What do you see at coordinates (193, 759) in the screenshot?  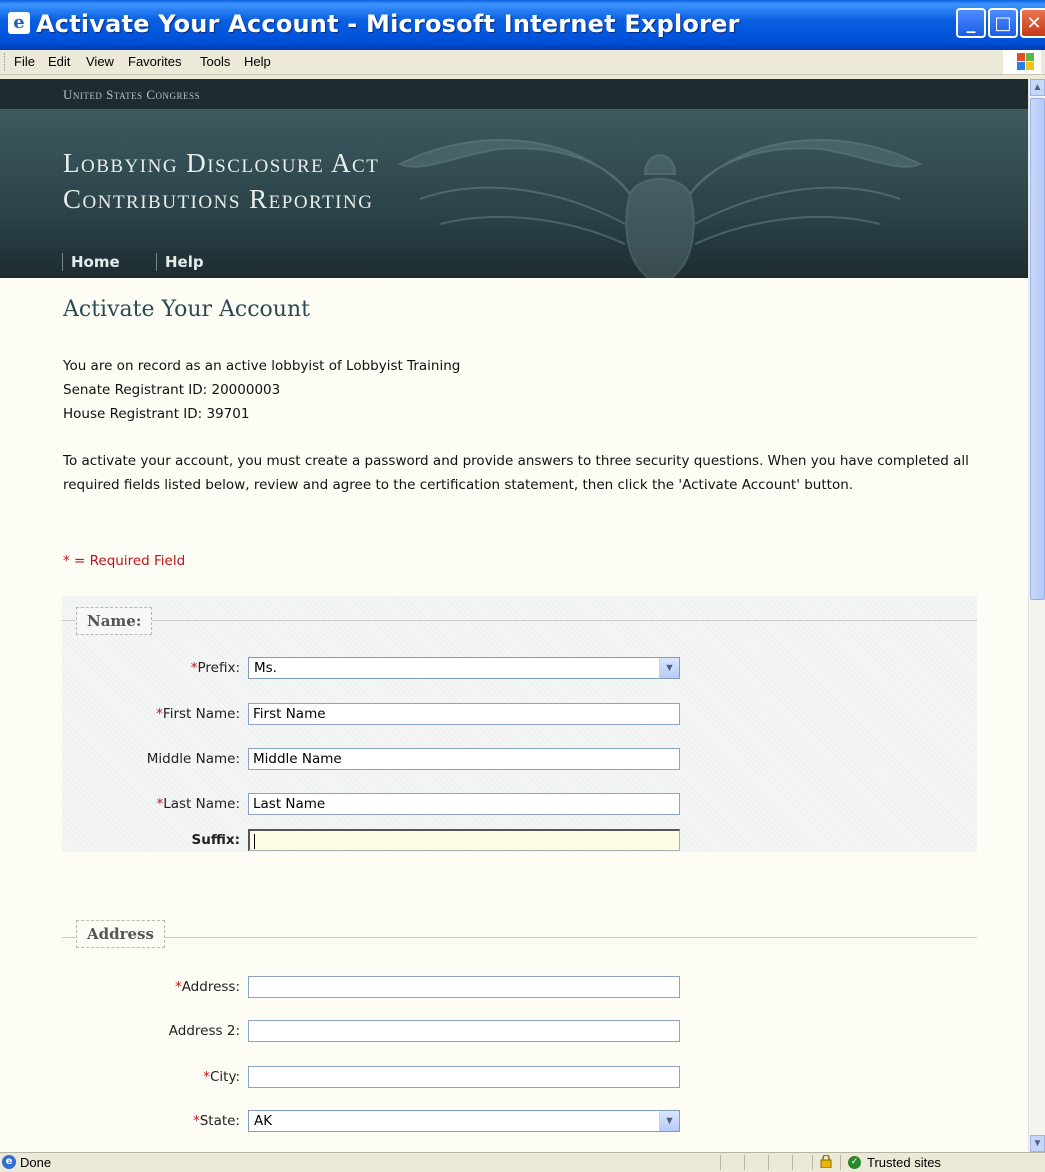 I see `middle-name-label: Middle Name:` at bounding box center [193, 759].